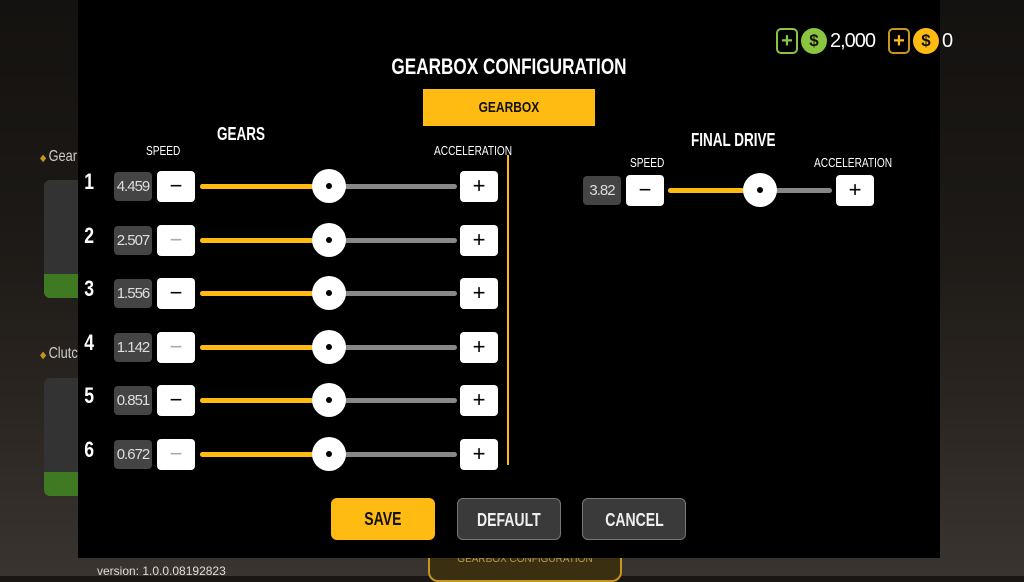 Image resolution: width=1024 pixels, height=582 pixels. Describe the element at coordinates (814, 41) in the screenshot. I see `green-cash-icon: $` at that location.